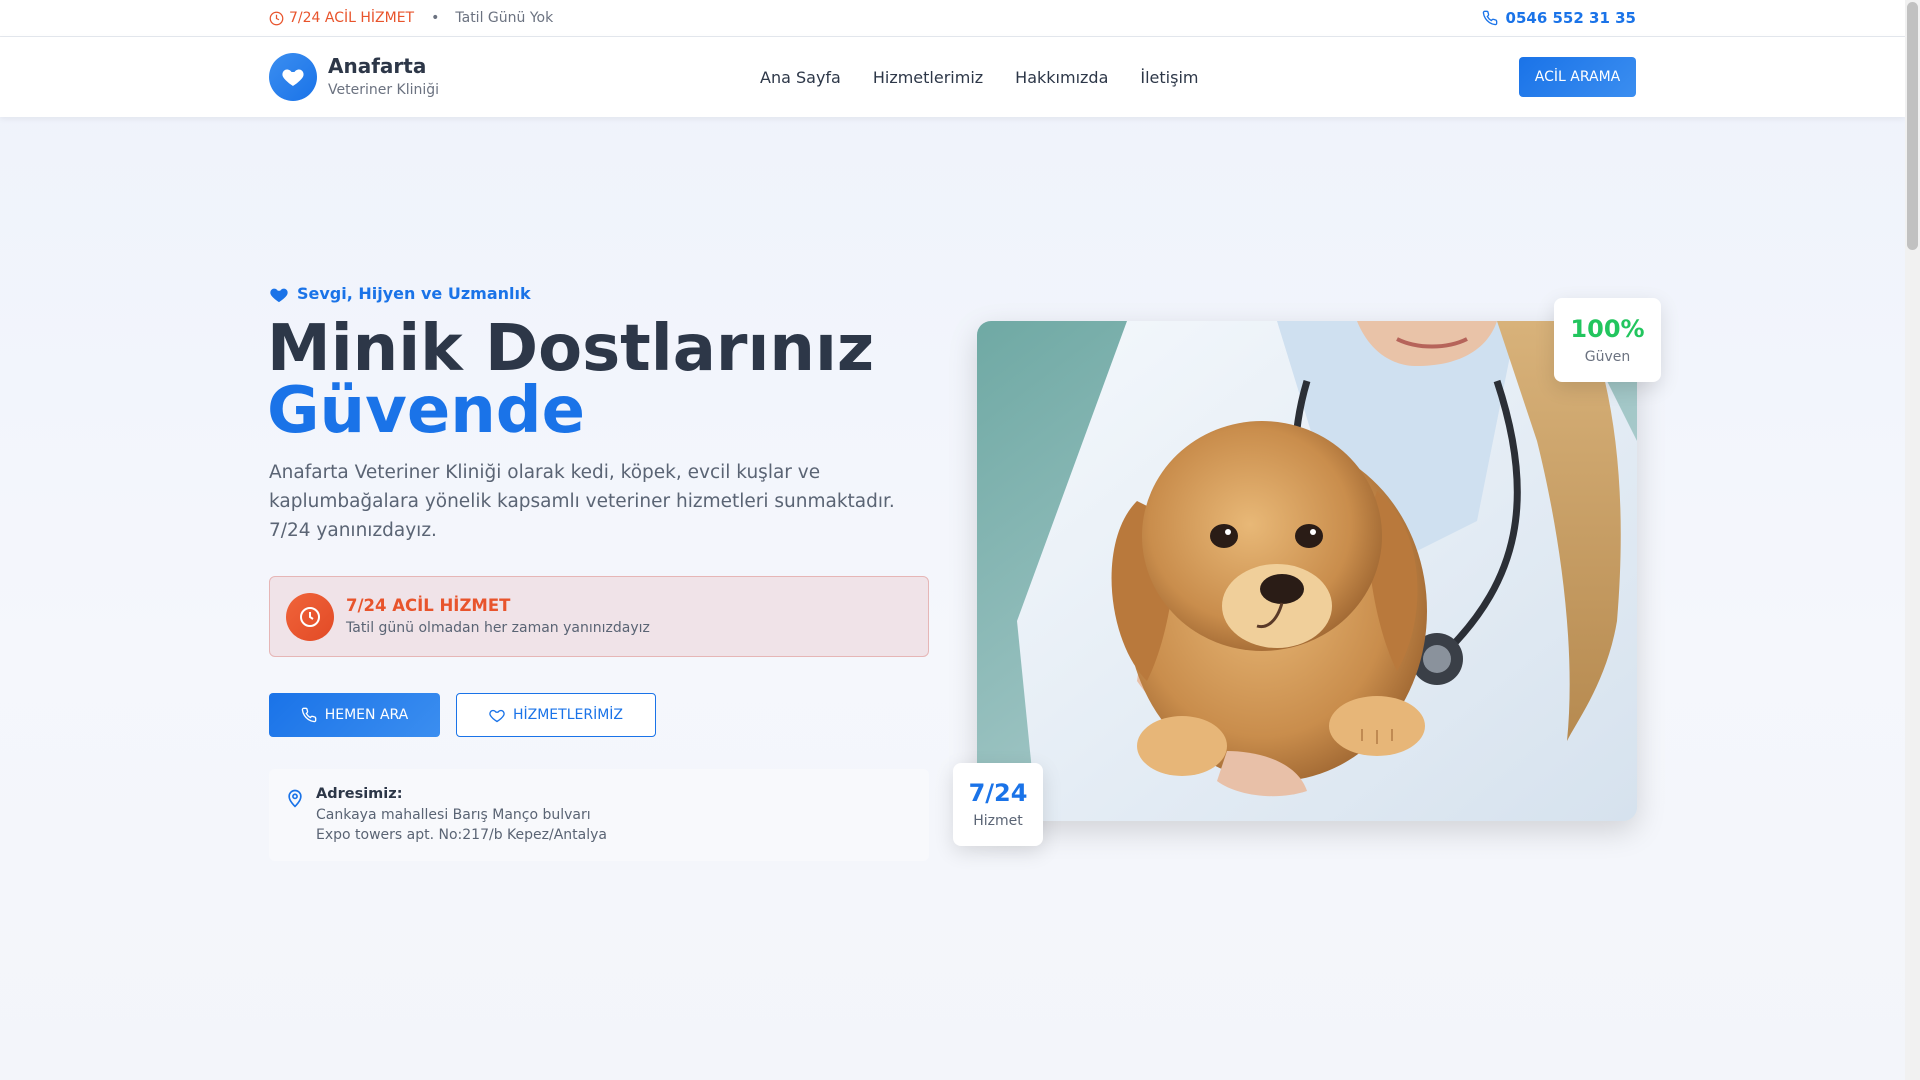 This screenshot has width=1920, height=1080. I want to click on address-line-2: Expo towers apt. No:217/b Kepez/Antalya, so click(461, 835).